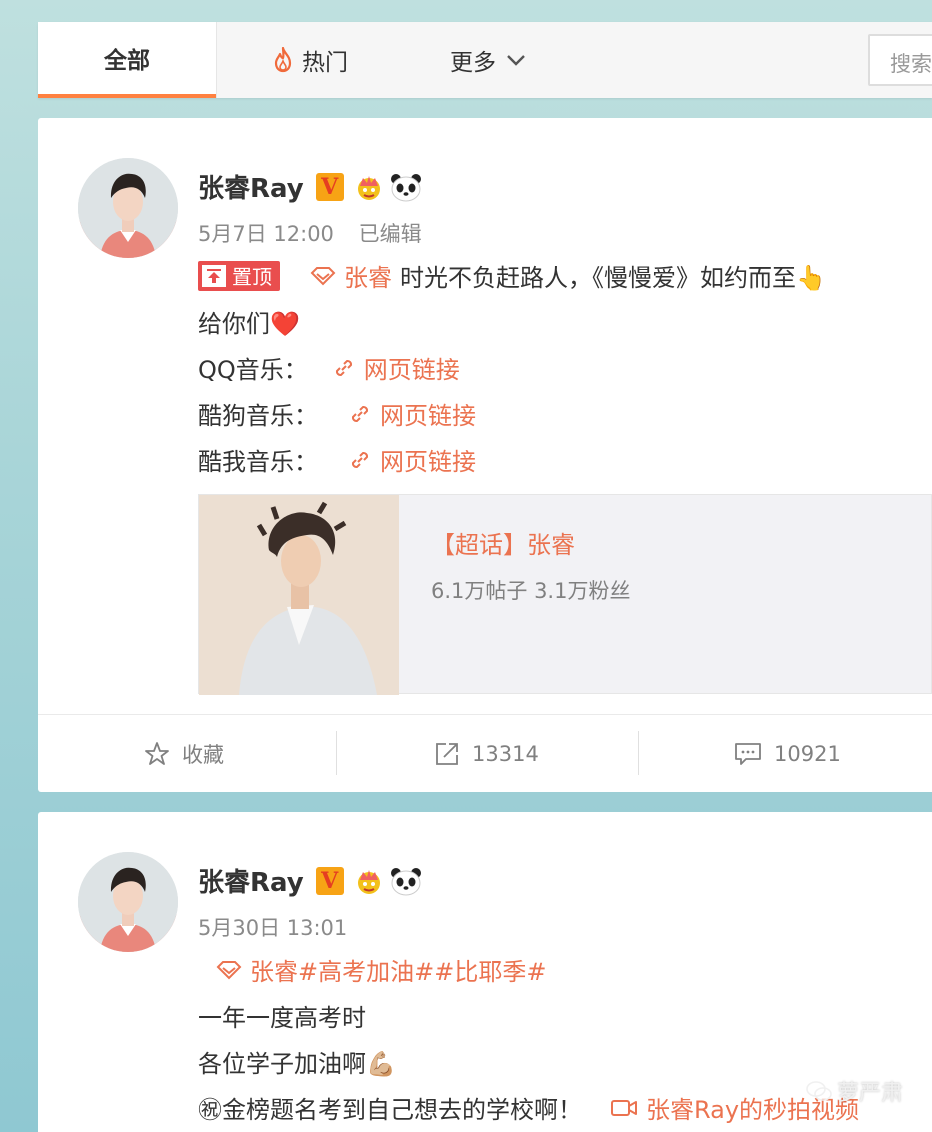  I want to click on feed-tab-bar: 全部 热门 更多 搜索, so click(485, 60).